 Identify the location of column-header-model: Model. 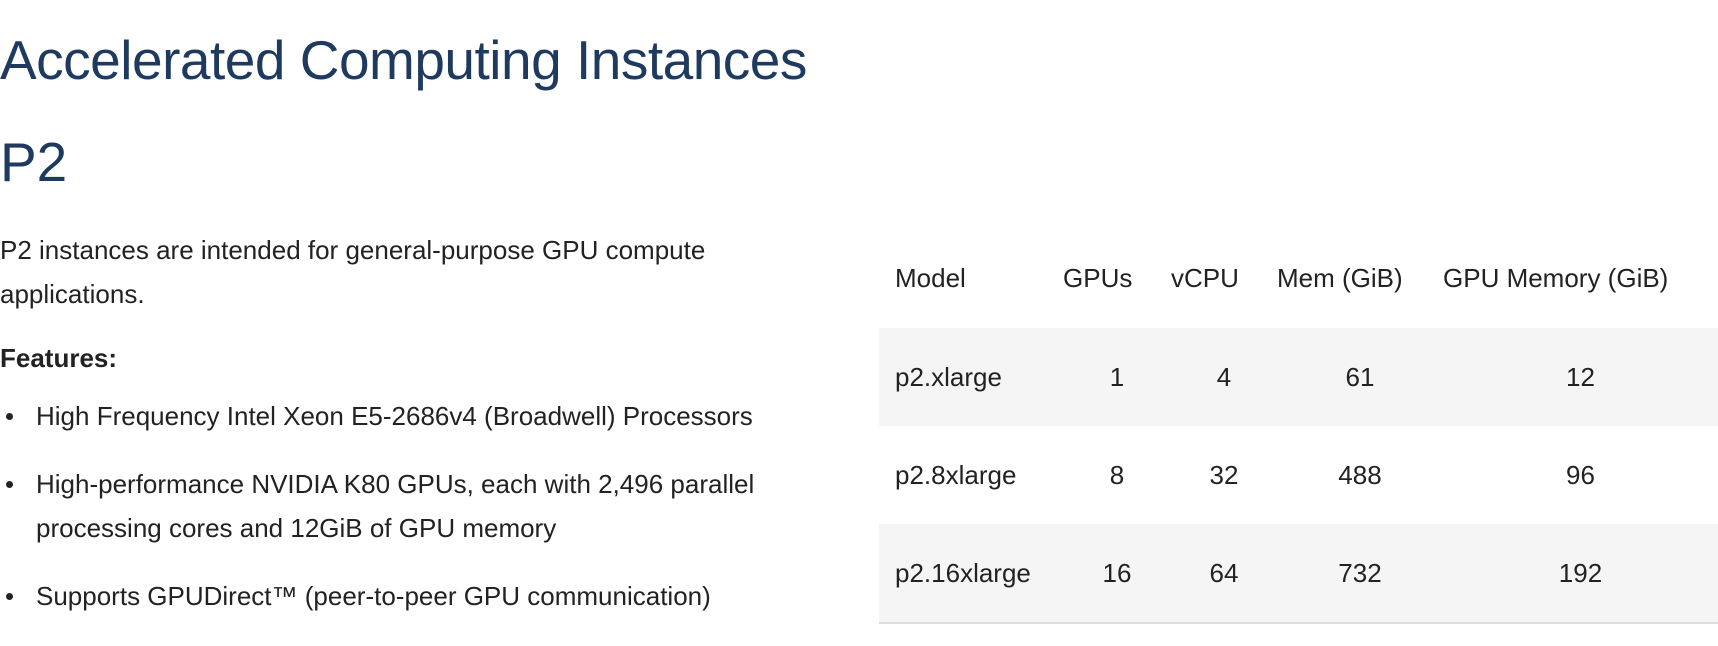
(930, 277).